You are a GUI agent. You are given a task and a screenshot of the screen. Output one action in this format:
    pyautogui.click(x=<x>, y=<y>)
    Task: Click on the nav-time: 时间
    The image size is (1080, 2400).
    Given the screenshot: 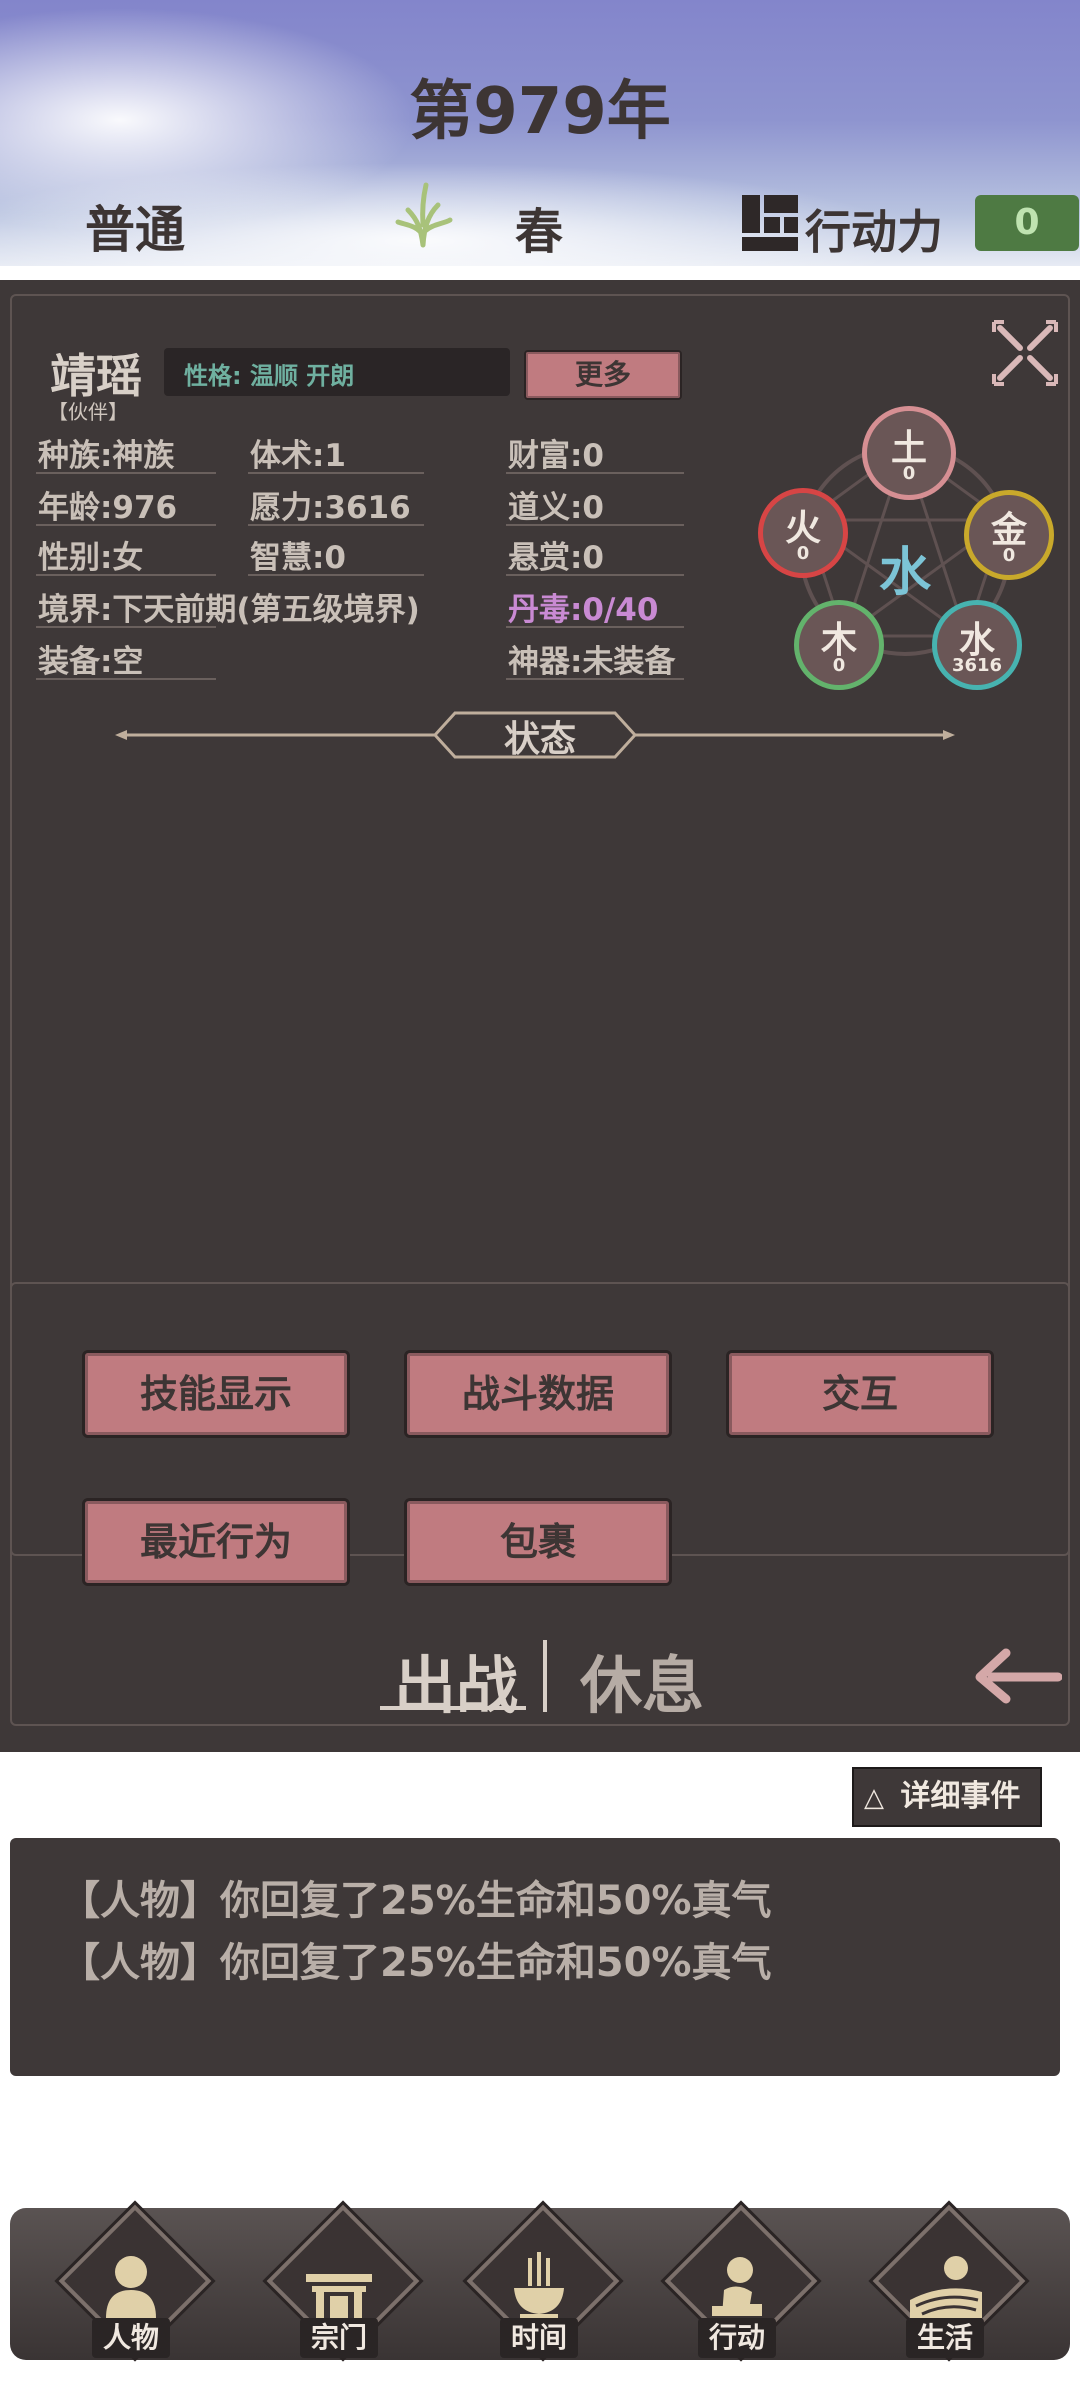 What is the action you would take?
    pyautogui.click(x=542, y=2283)
    